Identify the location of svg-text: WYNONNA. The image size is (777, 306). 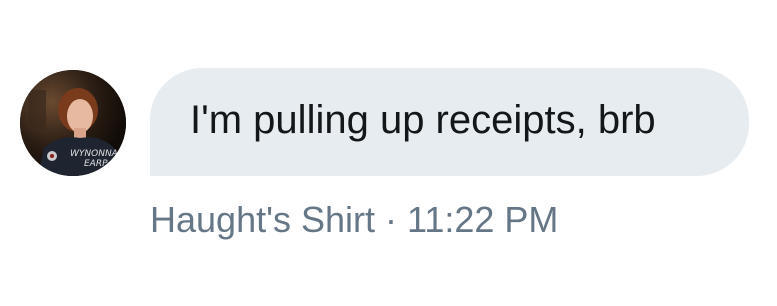
(94, 154).